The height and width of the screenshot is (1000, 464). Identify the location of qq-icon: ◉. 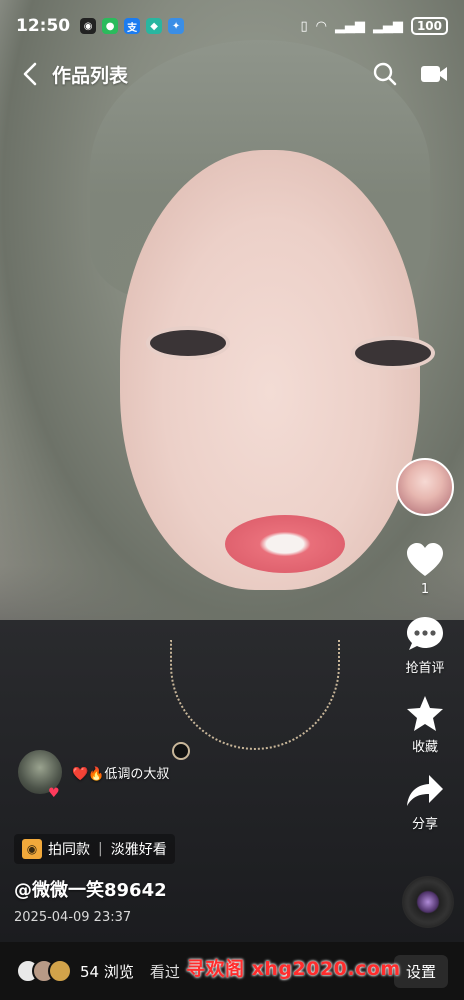
(88, 26).